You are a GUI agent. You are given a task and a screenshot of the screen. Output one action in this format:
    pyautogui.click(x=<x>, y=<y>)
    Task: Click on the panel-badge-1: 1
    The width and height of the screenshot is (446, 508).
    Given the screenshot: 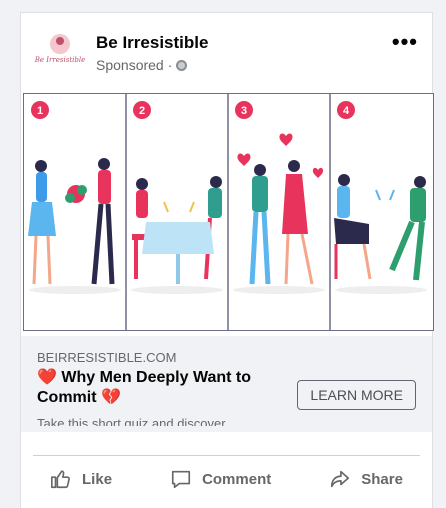 What is the action you would take?
    pyautogui.click(x=40, y=110)
    